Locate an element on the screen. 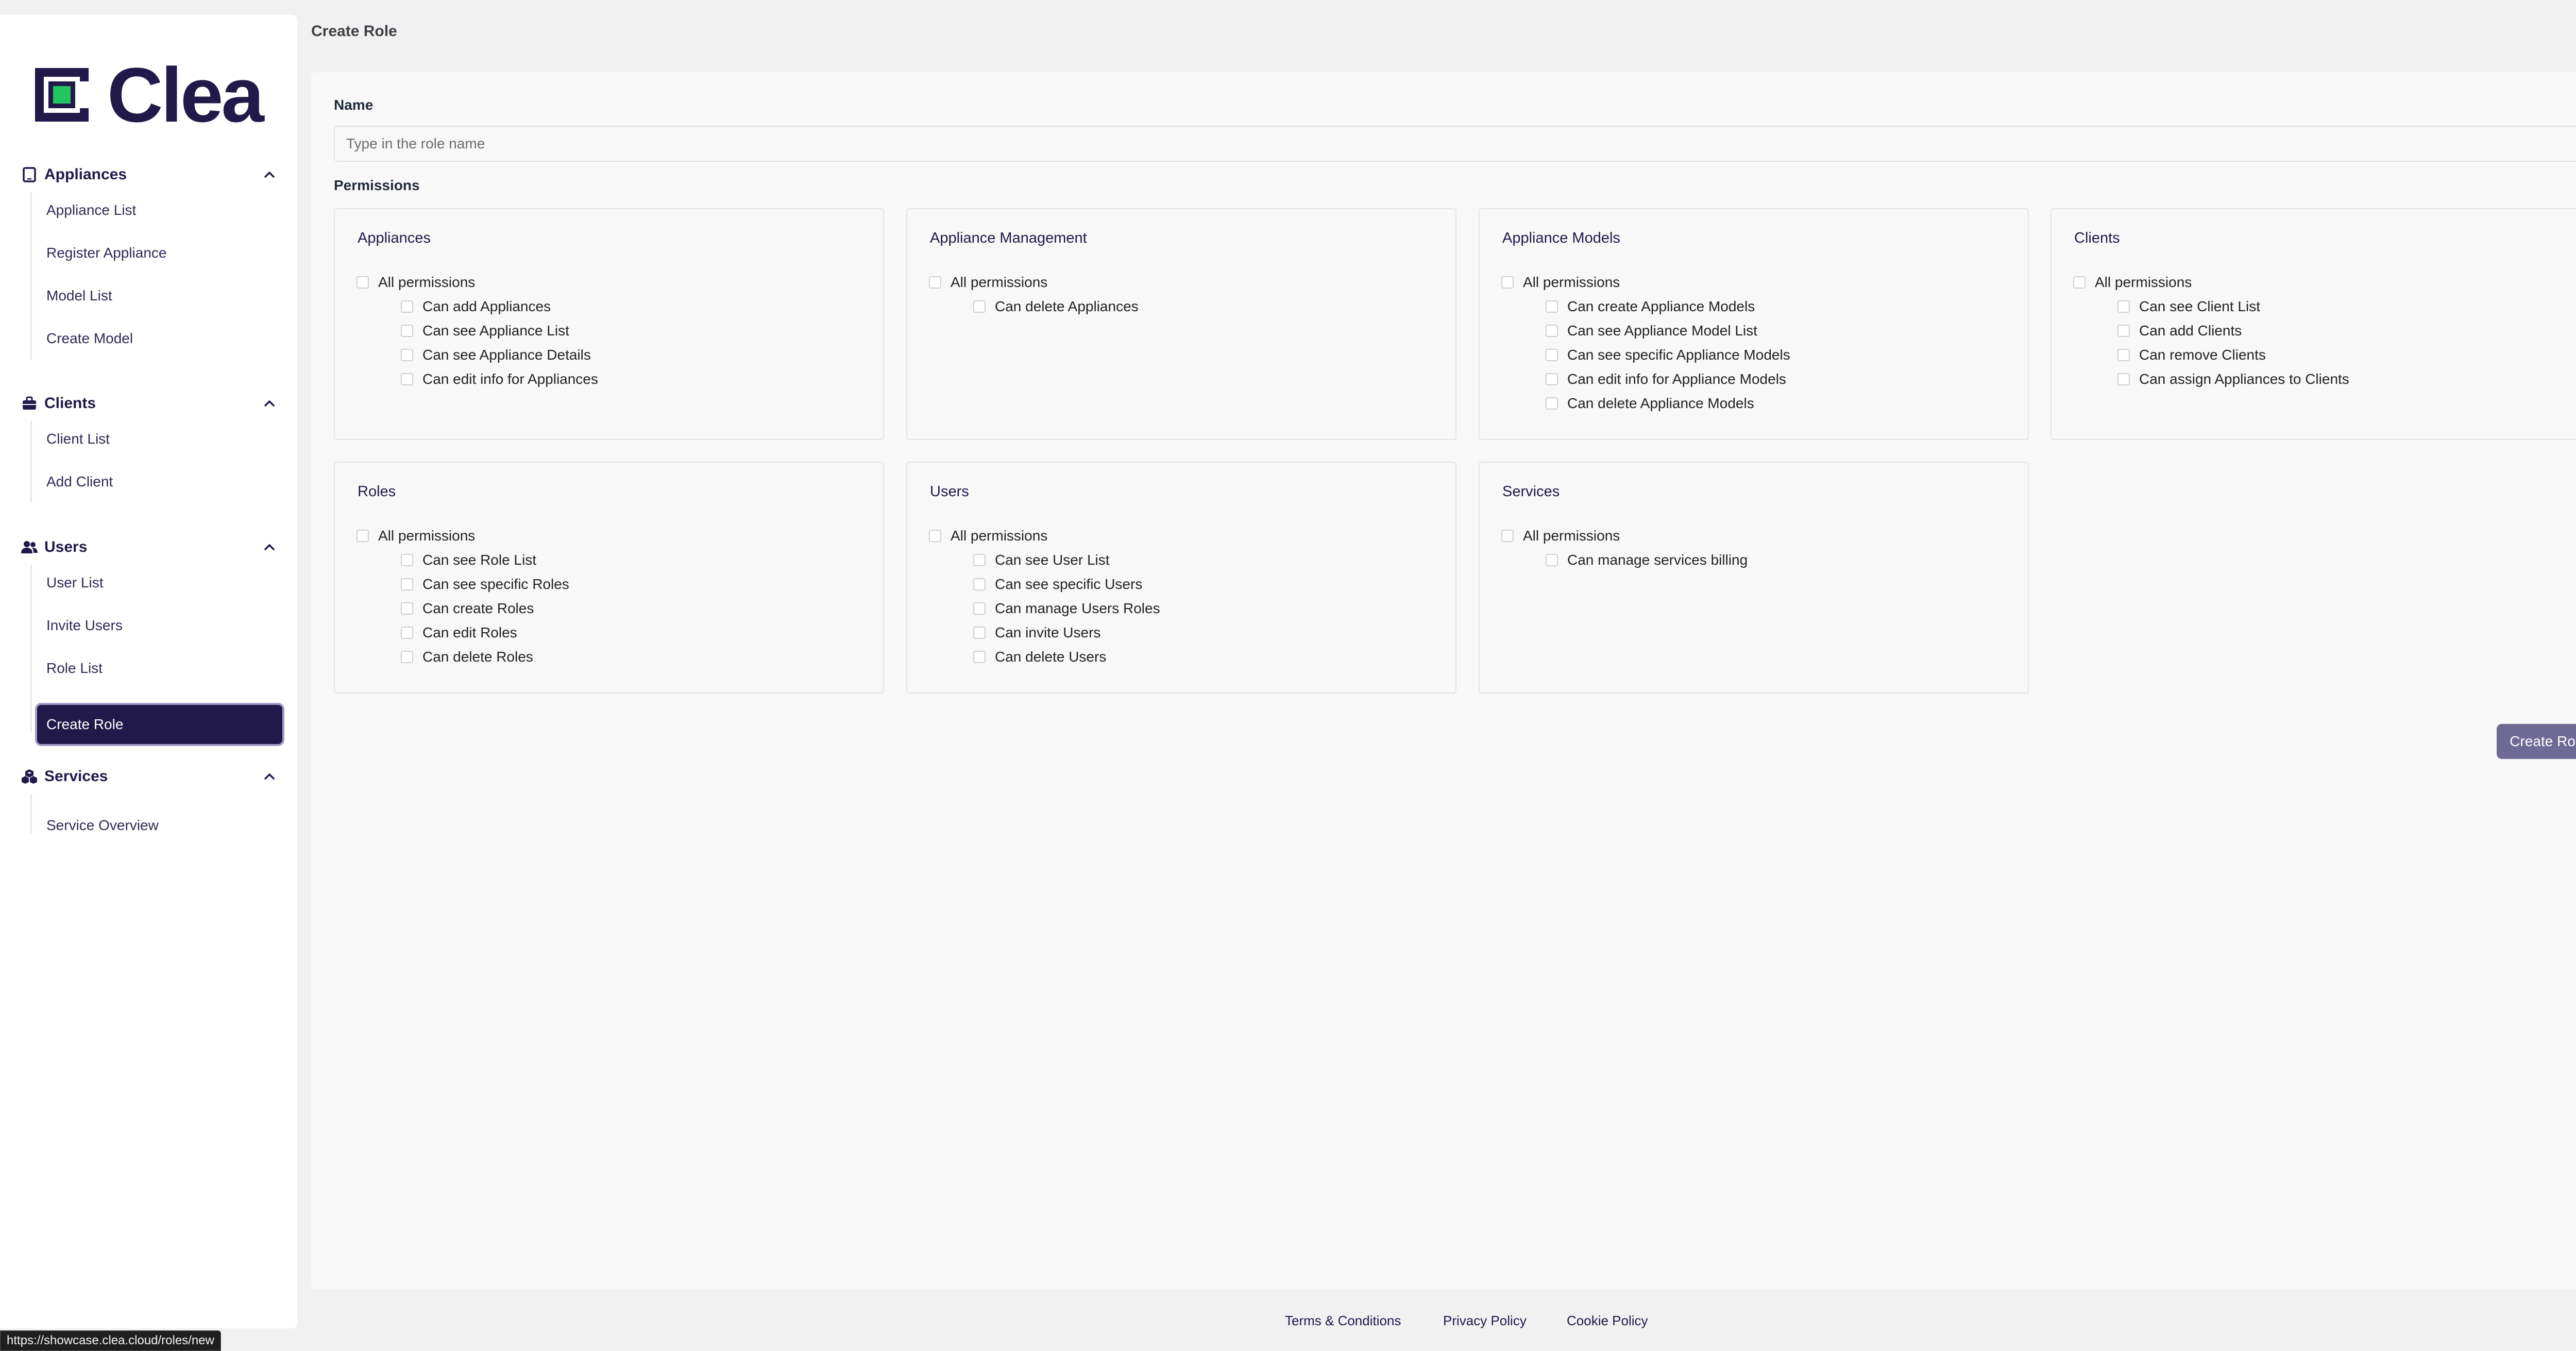 The width and height of the screenshot is (2576, 1351). permission-option: Can manage services billing is located at coordinates (1647, 560).